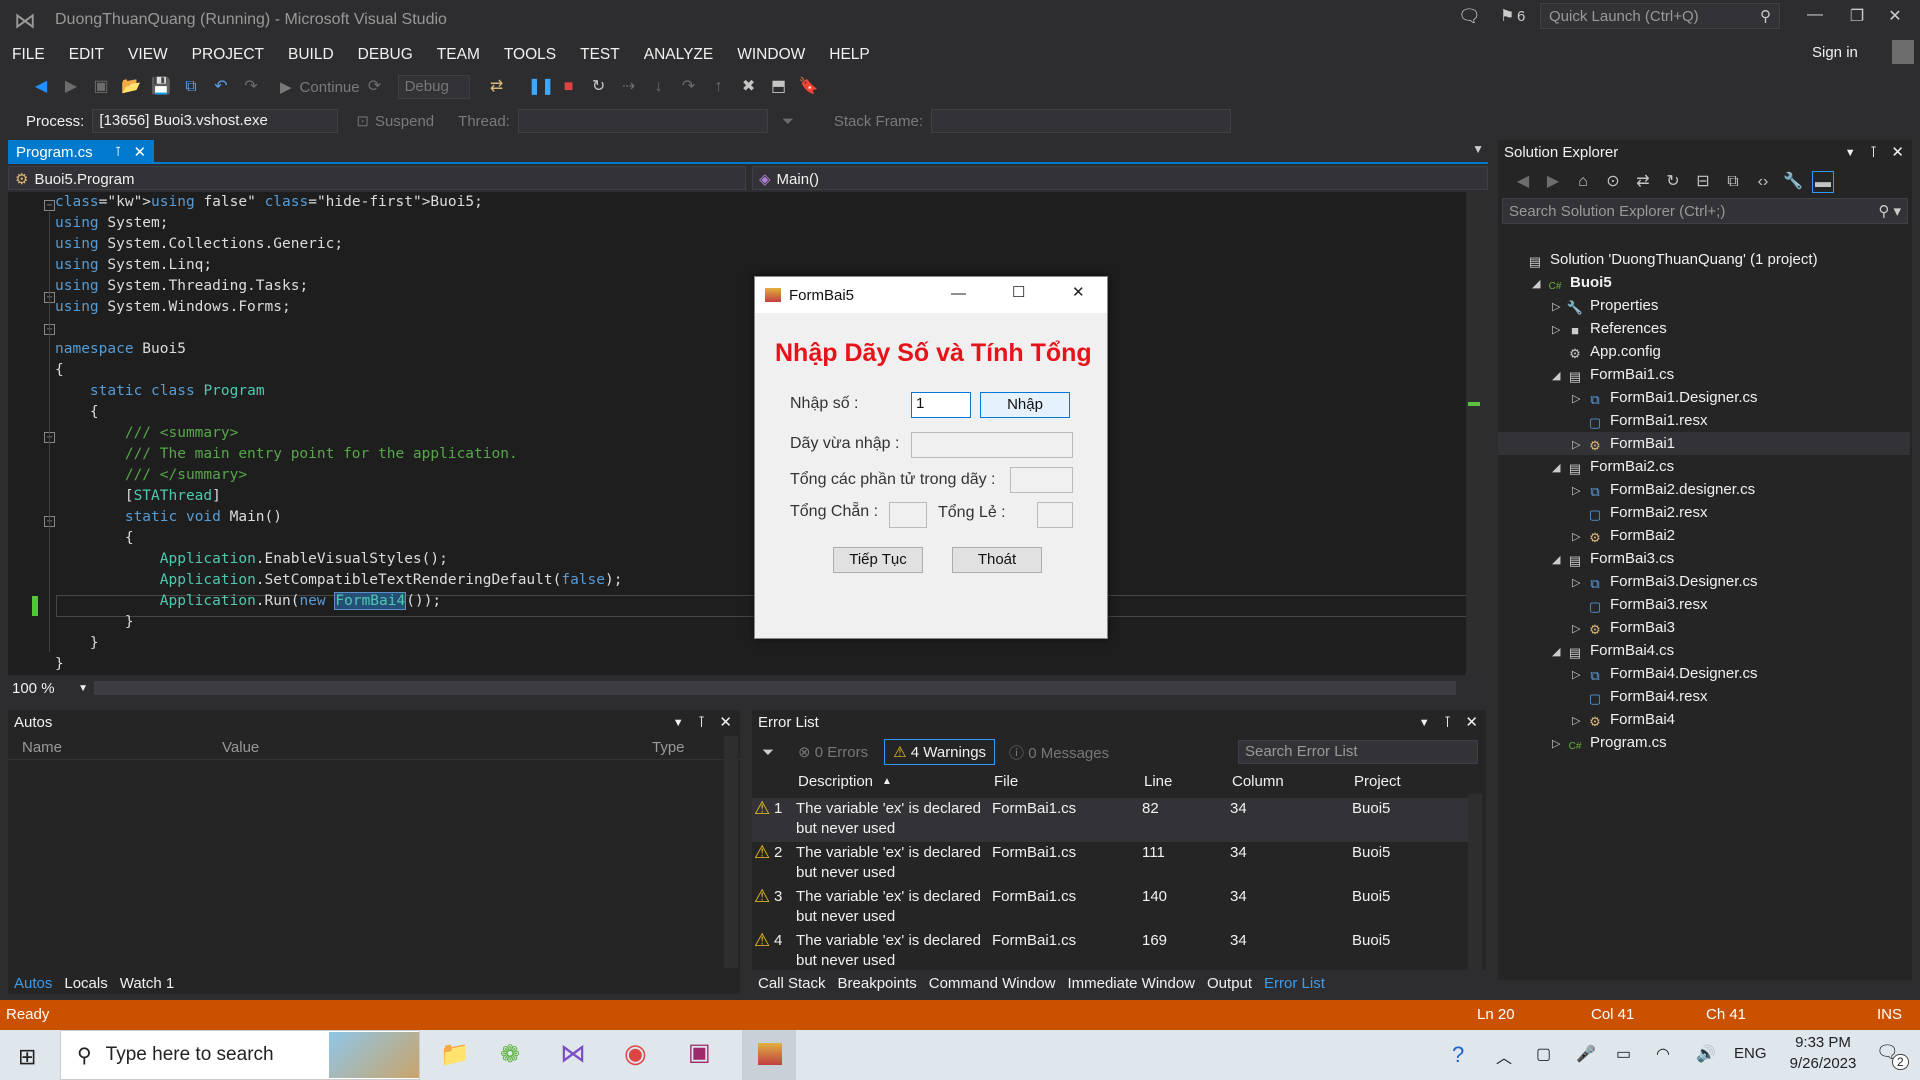 The image size is (1920, 1080). I want to click on exit-form-button: Thoát, so click(997, 560).